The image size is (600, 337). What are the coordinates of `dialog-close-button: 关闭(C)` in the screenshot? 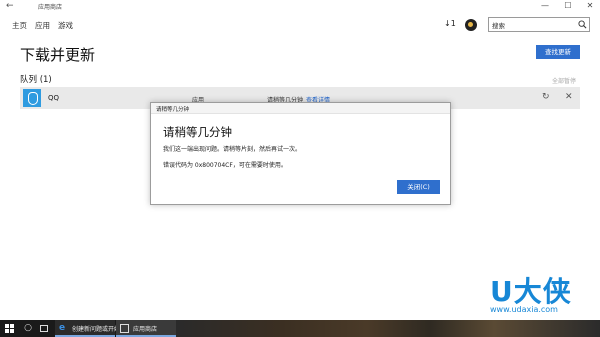 It's located at (418, 187).